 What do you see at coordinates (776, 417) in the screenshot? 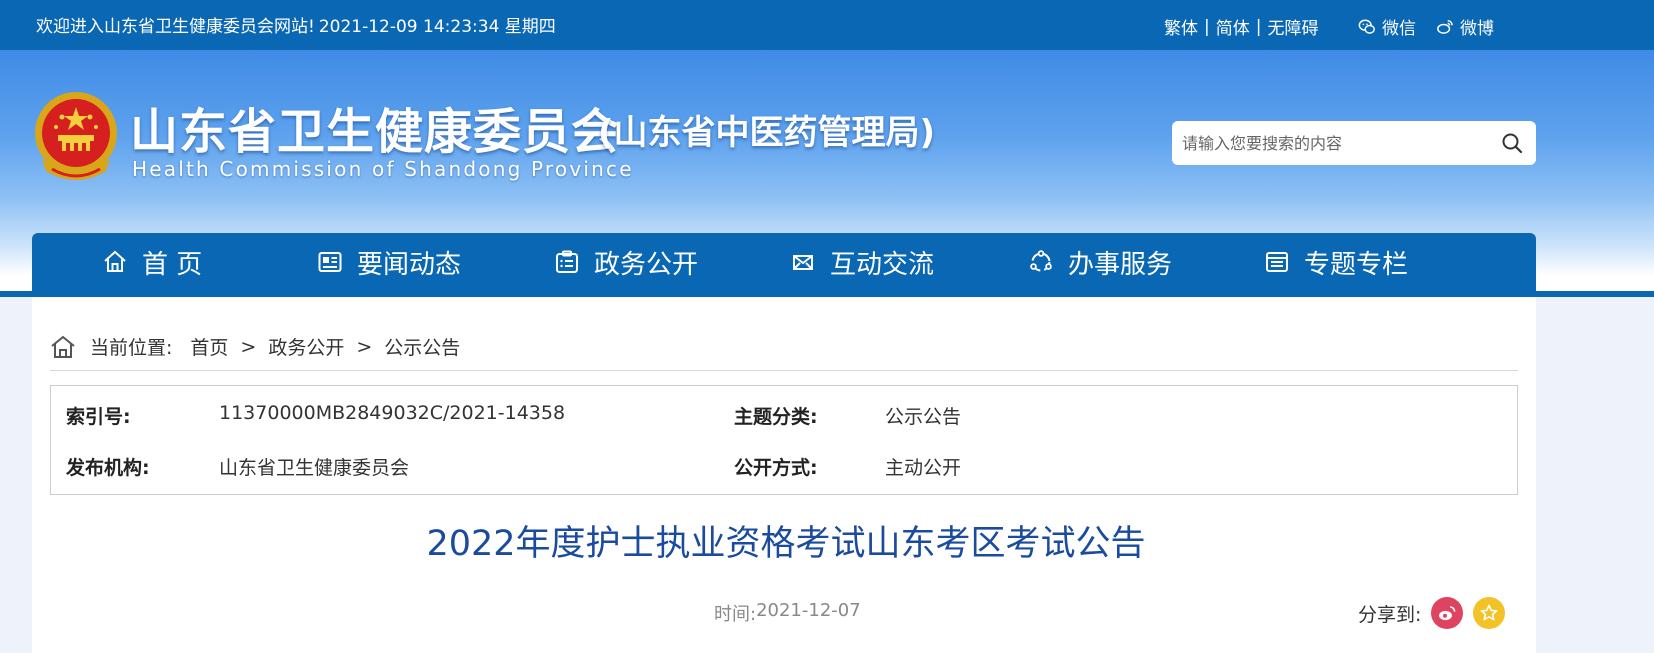
I see `topic-label: 主题分类:` at bounding box center [776, 417].